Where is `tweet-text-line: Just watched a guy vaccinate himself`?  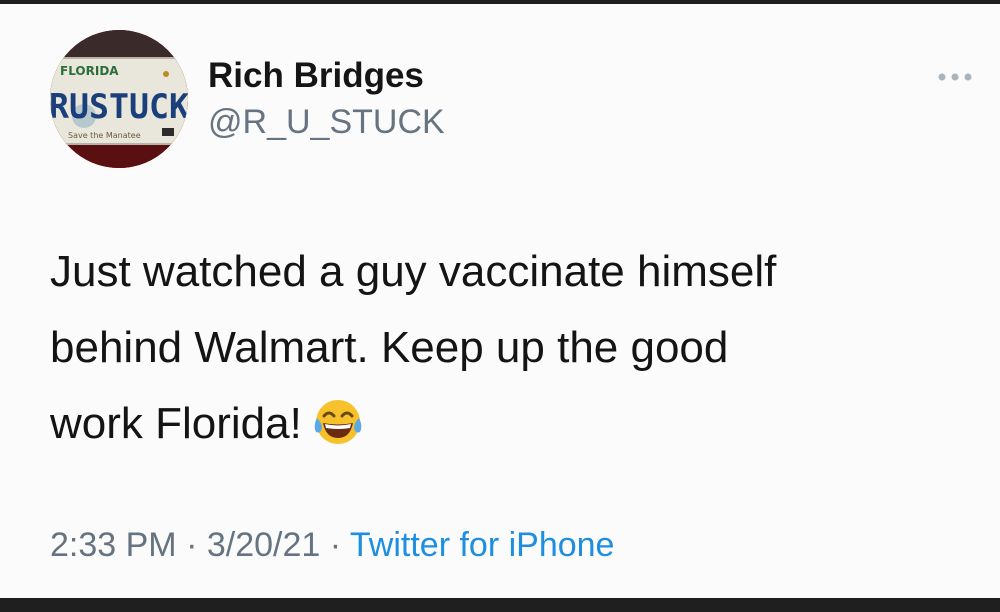
tweet-text-line: Just watched a guy vaccinate himself is located at coordinates (413, 271).